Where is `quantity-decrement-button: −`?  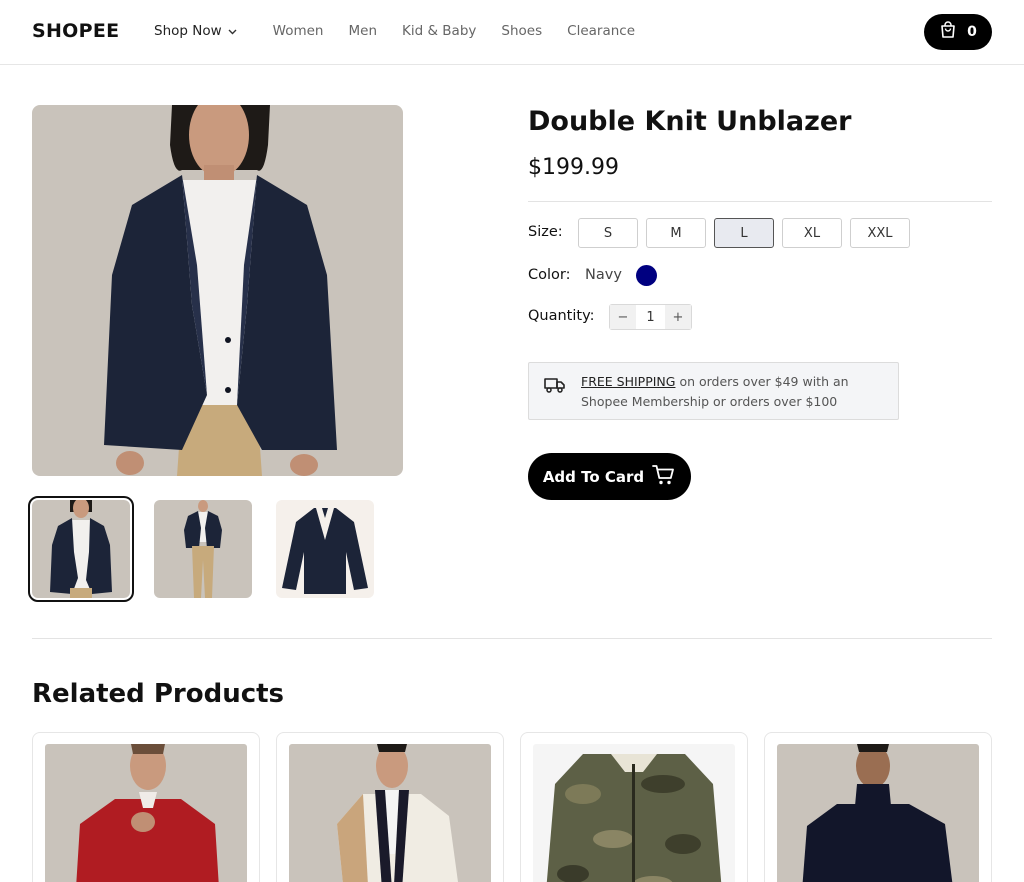 quantity-decrement-button: − is located at coordinates (623, 317).